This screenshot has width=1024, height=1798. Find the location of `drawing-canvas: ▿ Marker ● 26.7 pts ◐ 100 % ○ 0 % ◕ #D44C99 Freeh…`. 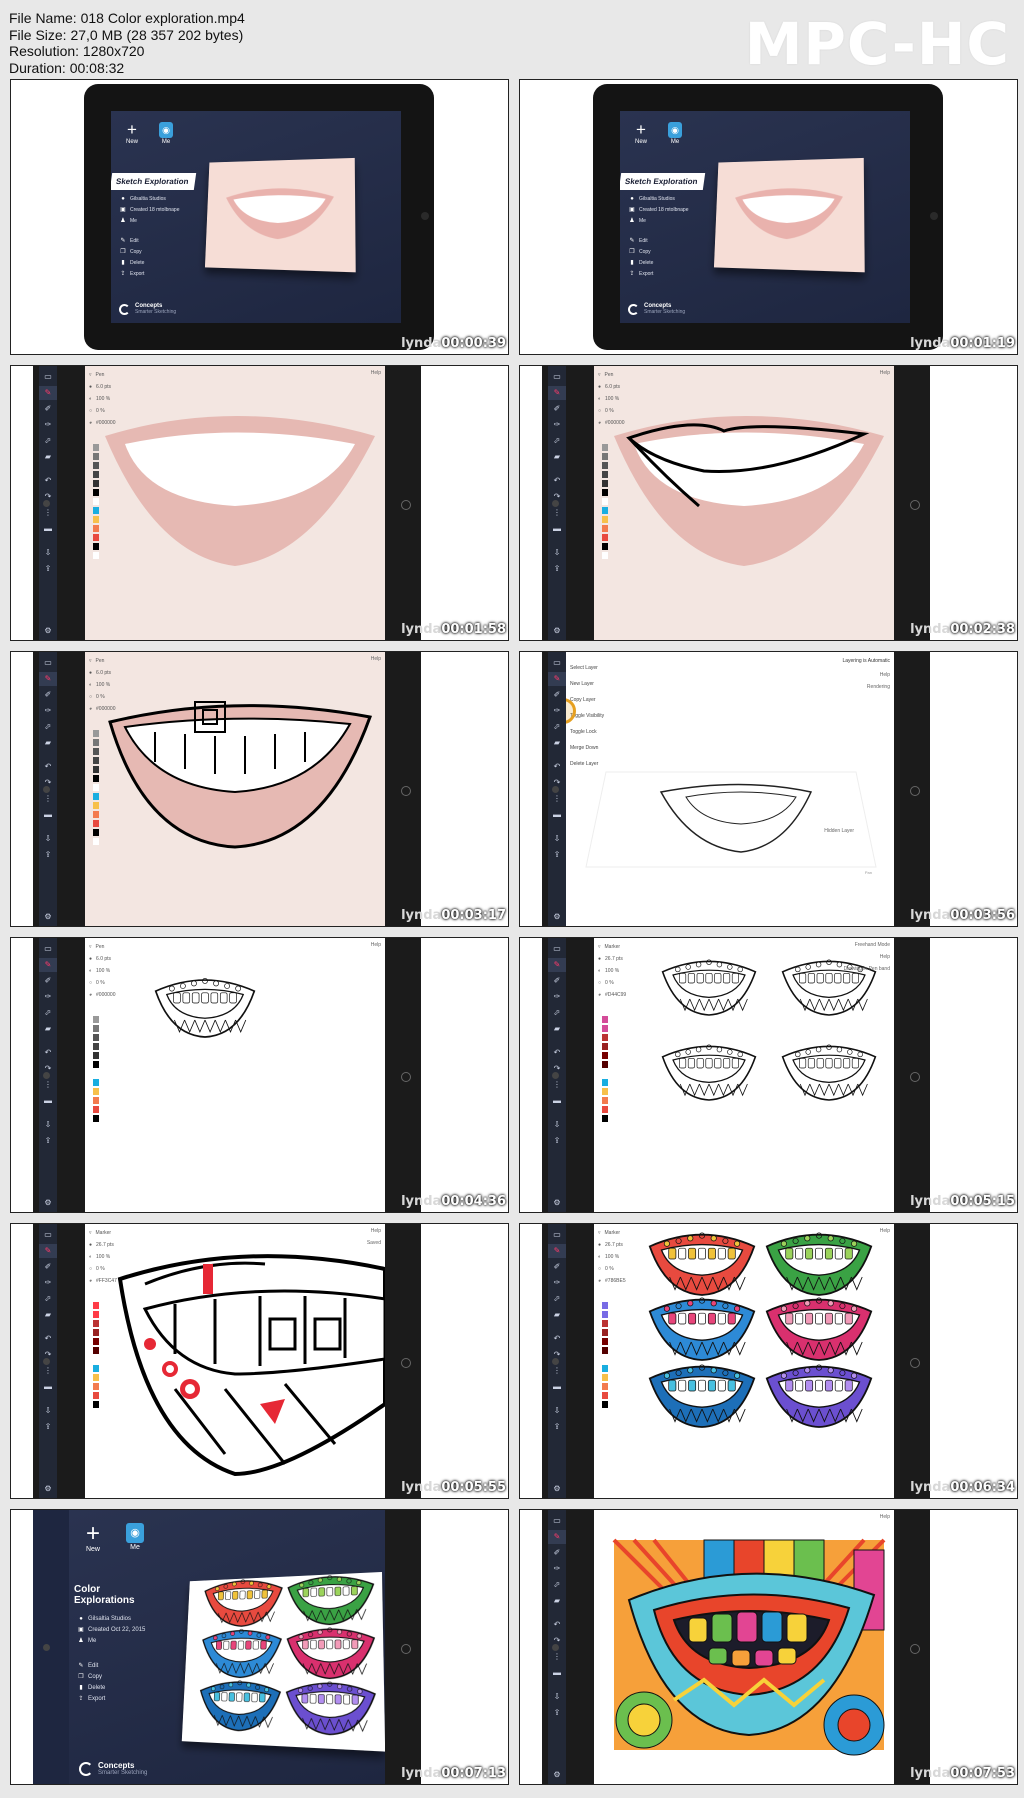

drawing-canvas: ▿ Marker ● 26.7 pts ◐ 100 % ○ 0 % ◕ #D44C99 Freeh… is located at coordinates (744, 1075).